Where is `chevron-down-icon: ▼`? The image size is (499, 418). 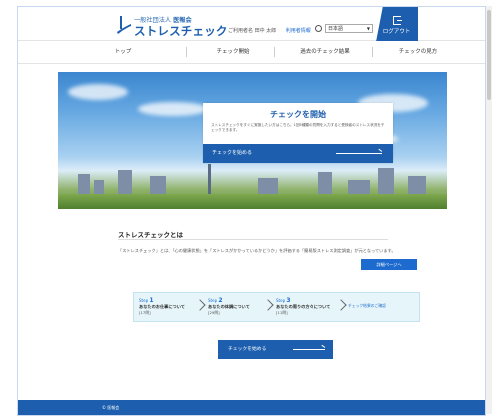
chevron-down-icon: ▼ is located at coordinates (368, 28).